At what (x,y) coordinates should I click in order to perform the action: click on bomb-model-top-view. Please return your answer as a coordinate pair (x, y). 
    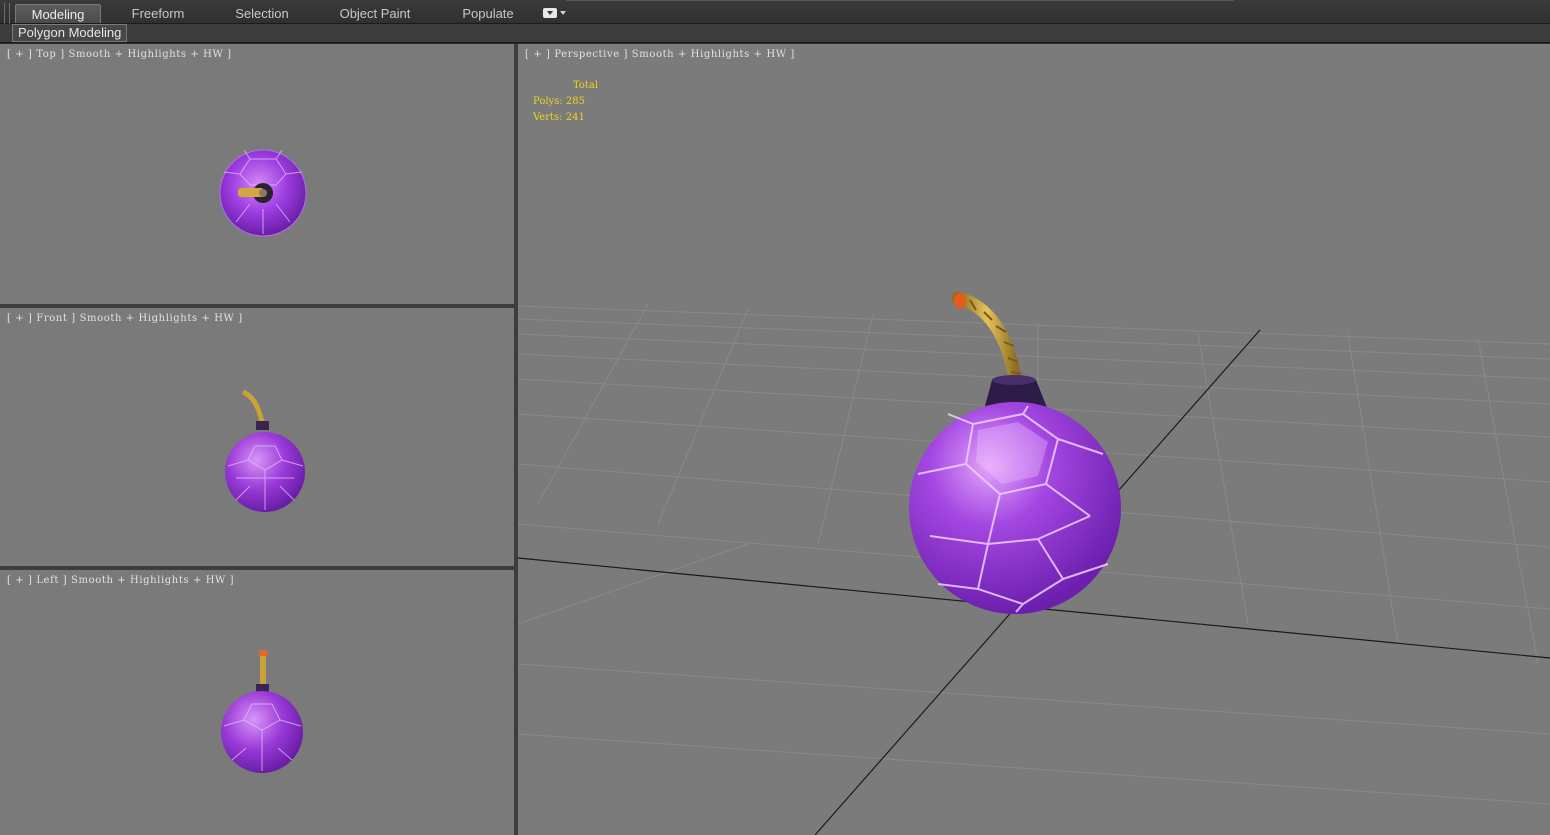
    Looking at the image, I should click on (257, 174).